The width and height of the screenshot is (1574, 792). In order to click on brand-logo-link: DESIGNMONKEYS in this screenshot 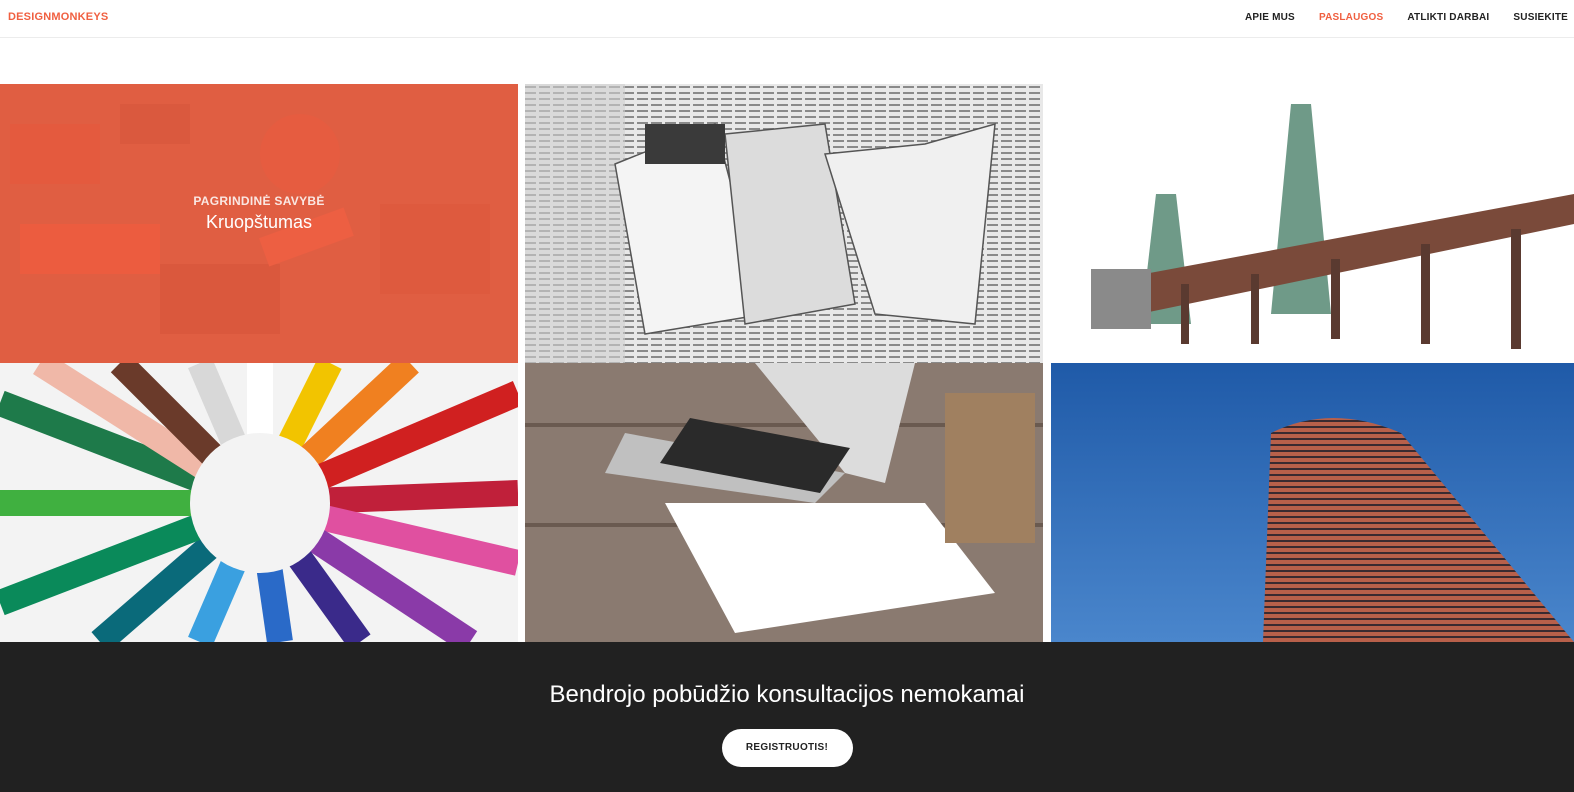, I will do `click(58, 17)`.